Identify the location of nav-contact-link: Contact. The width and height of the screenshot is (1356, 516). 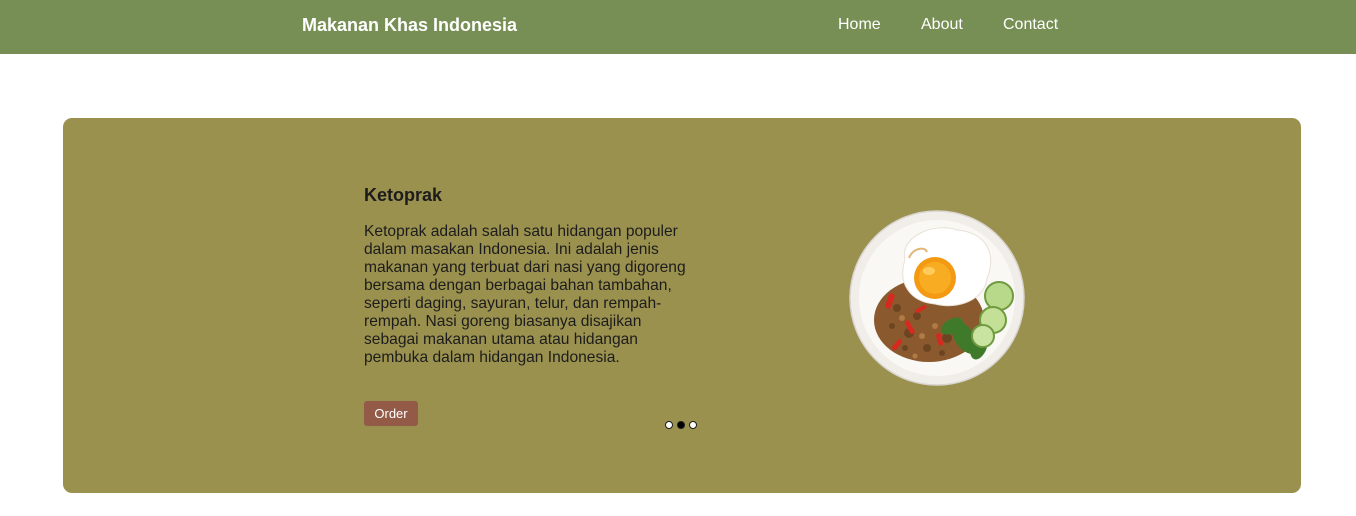
(1030, 25).